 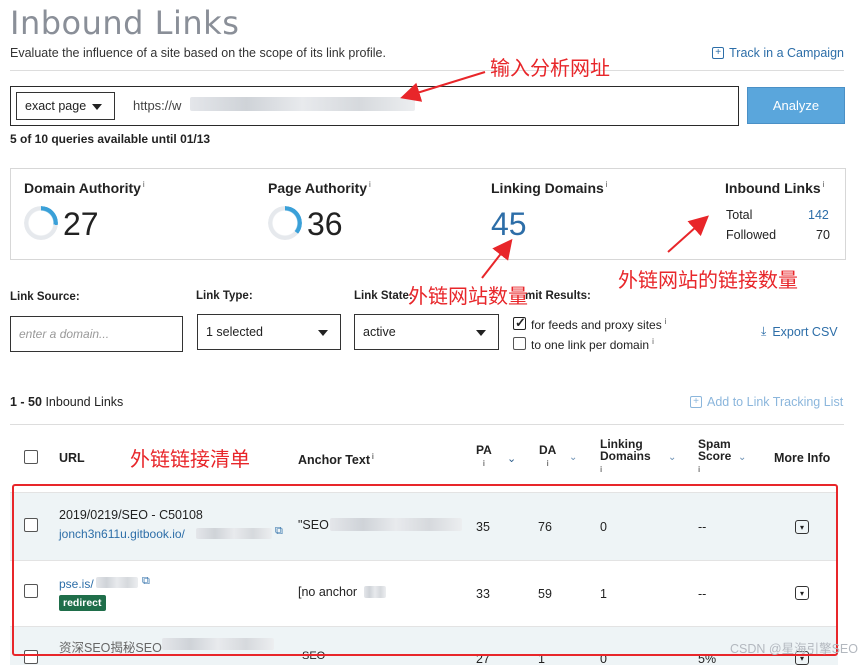 What do you see at coordinates (688, 234) in the screenshot?
I see `arrow-to-links` at bounding box center [688, 234].